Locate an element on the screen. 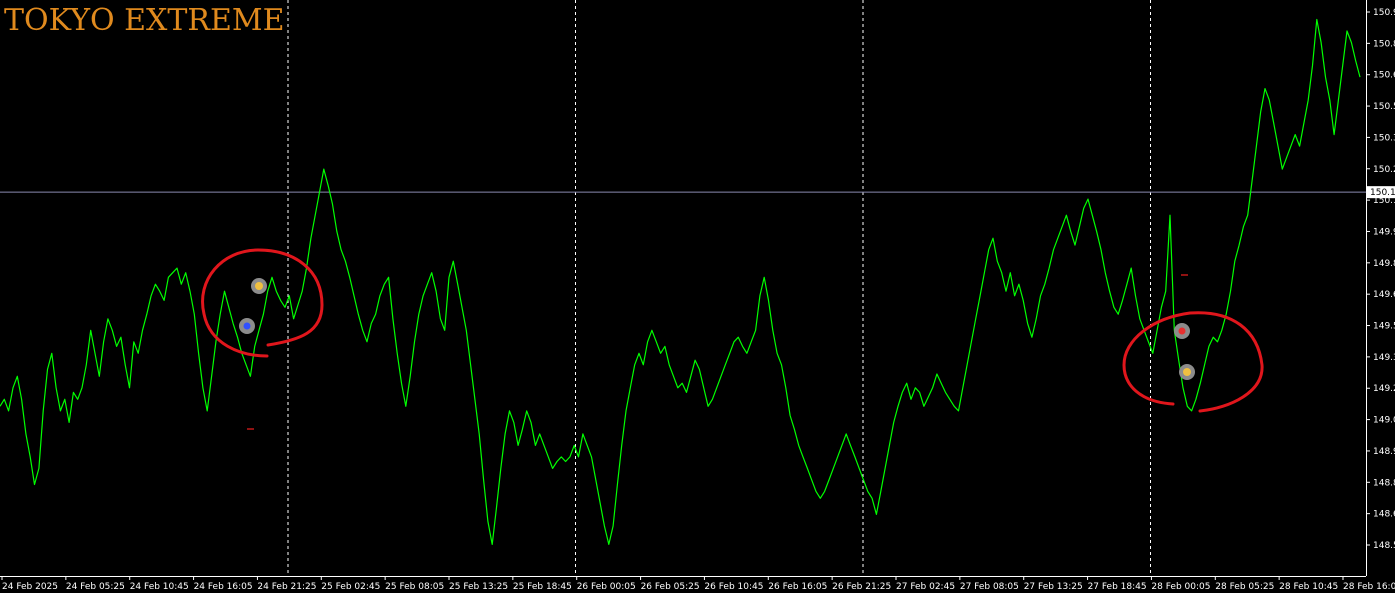 Image resolution: width=1395 pixels, height=593 pixels. time-tick-label: 26 Feb 21:25 is located at coordinates (861, 587).